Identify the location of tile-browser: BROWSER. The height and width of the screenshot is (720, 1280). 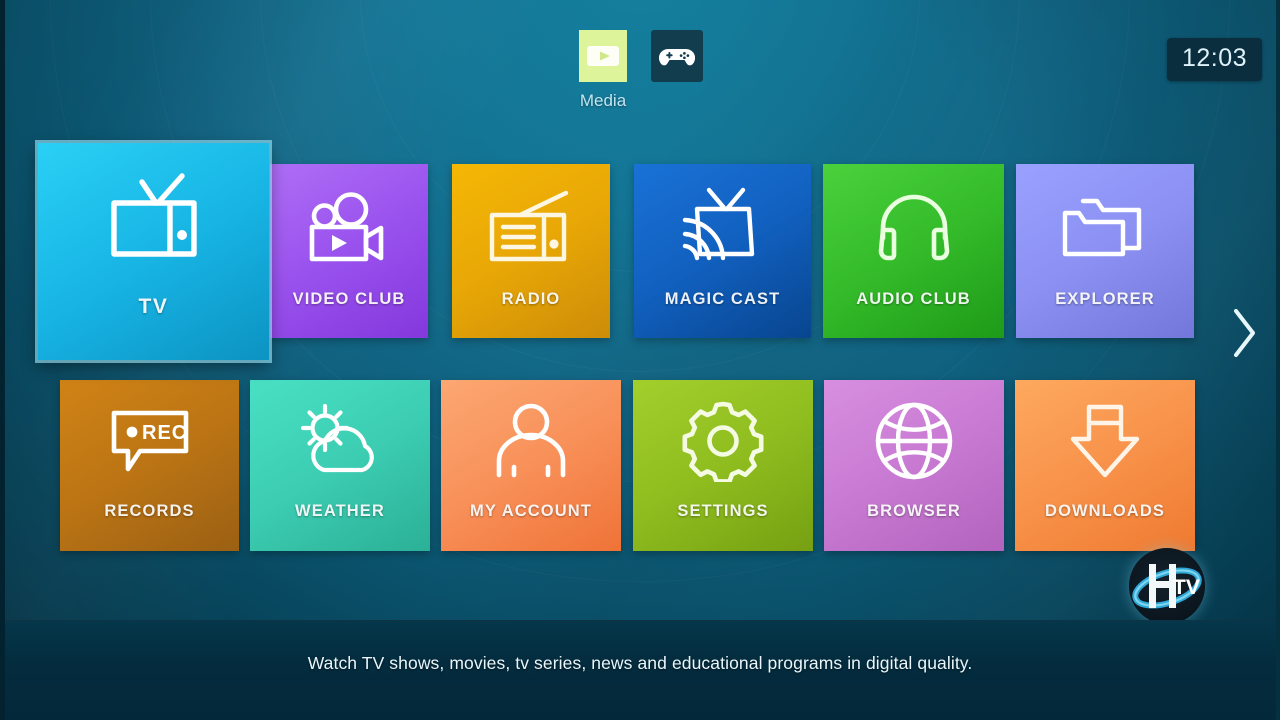
(914, 465).